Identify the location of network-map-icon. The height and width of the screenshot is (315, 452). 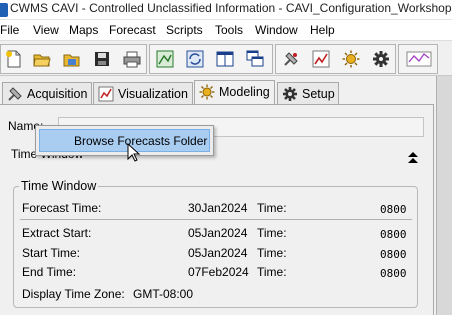
(165, 59).